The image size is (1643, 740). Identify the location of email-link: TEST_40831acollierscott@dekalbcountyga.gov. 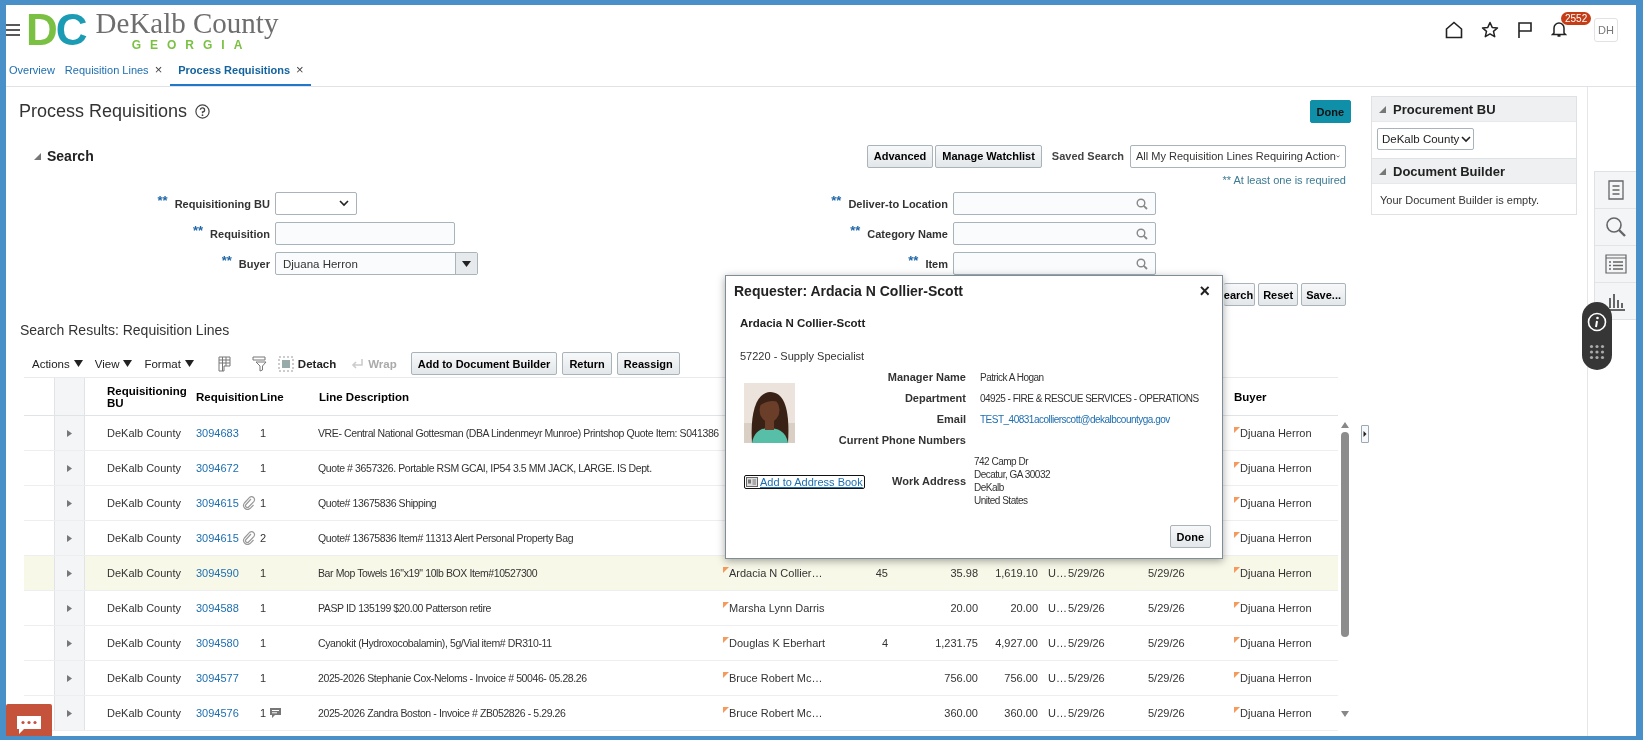
(1075, 419).